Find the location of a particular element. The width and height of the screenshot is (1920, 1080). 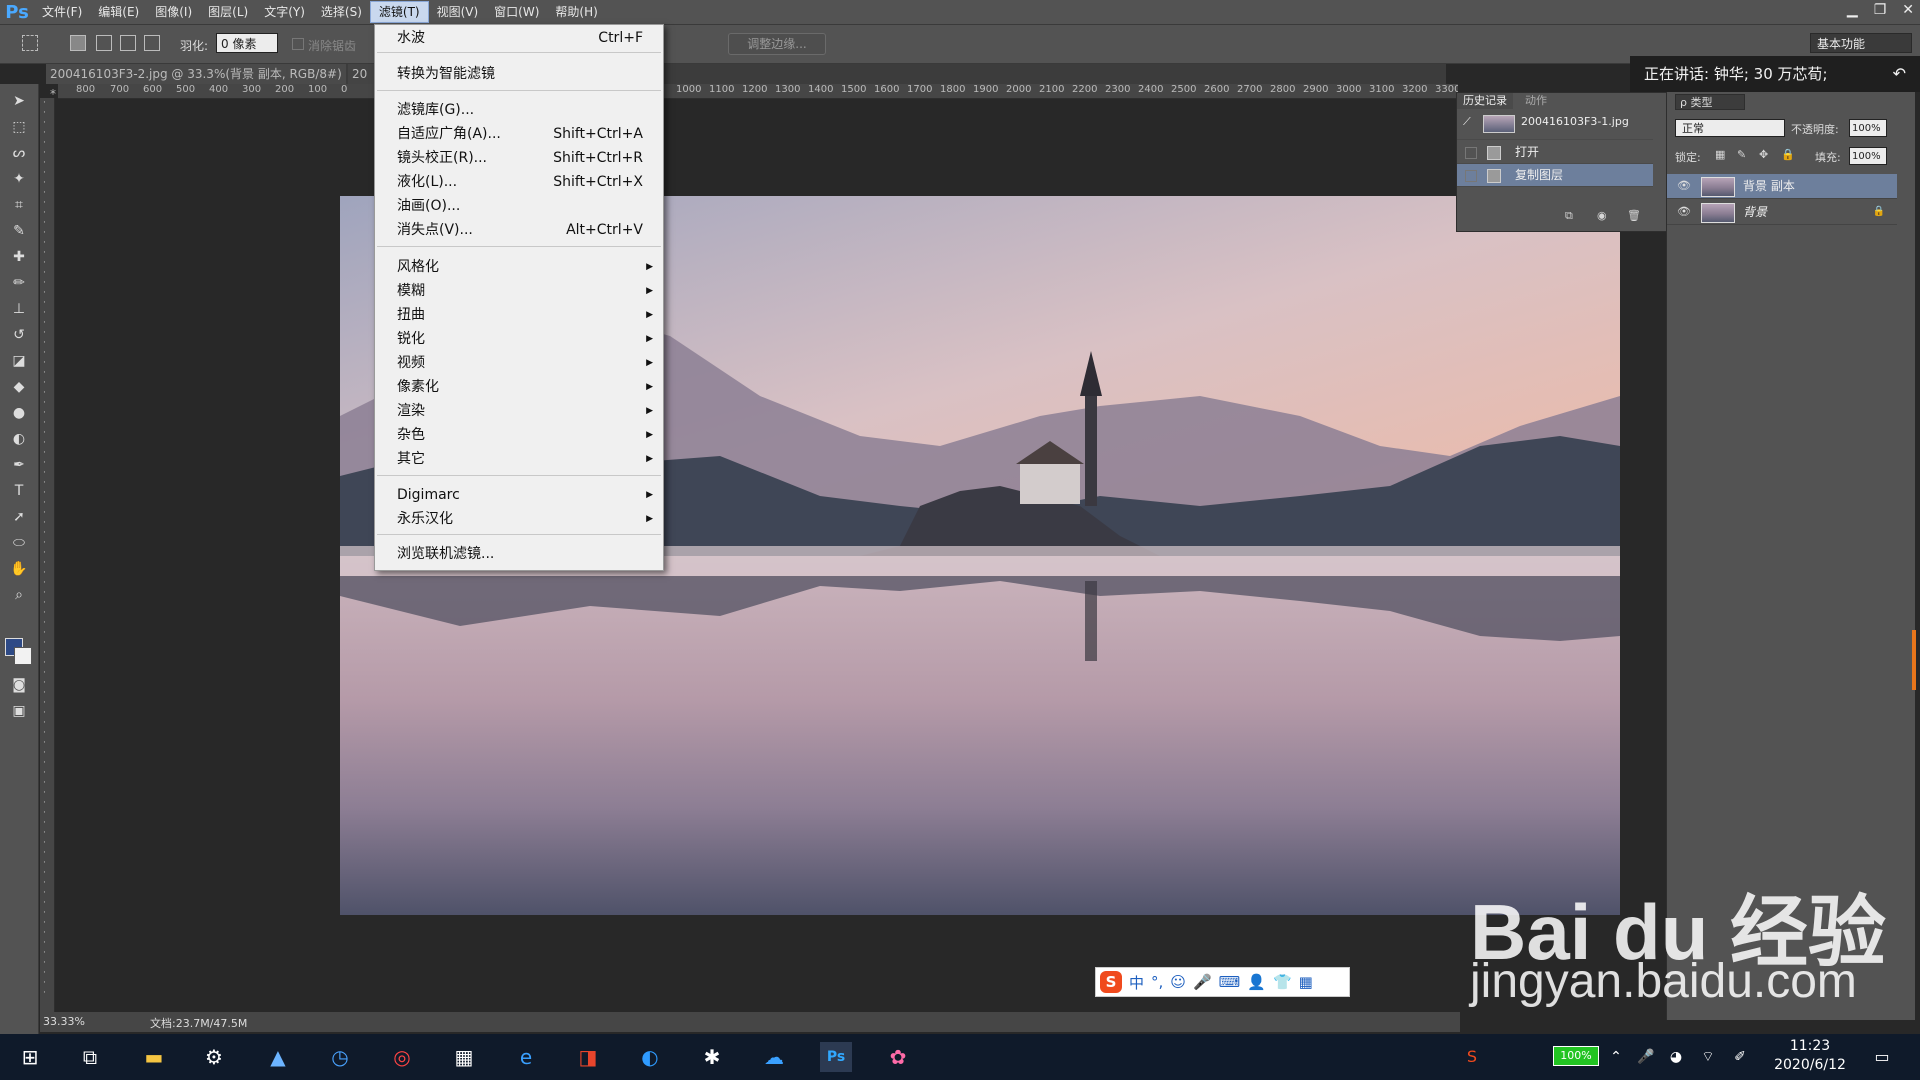

chrome-icon: ◎ is located at coordinates (402, 1057).